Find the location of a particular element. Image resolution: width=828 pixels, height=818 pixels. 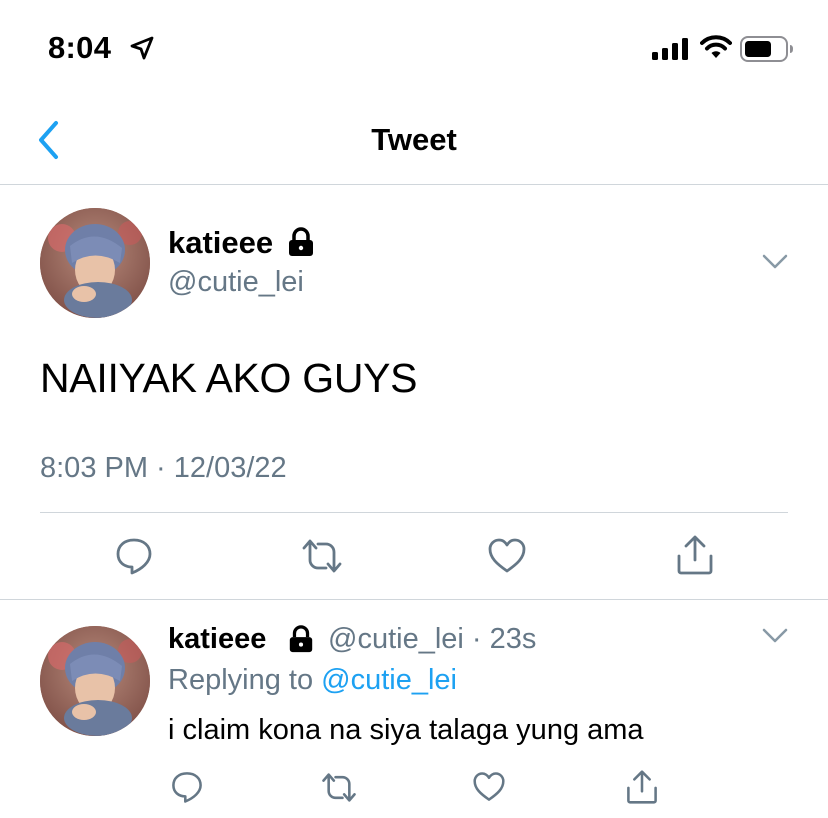

divider is located at coordinates (414, 512).